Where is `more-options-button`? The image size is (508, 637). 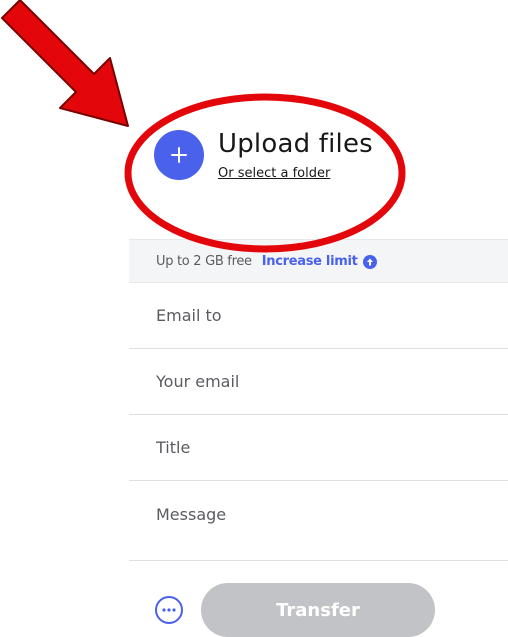
more-options-button is located at coordinates (169, 610).